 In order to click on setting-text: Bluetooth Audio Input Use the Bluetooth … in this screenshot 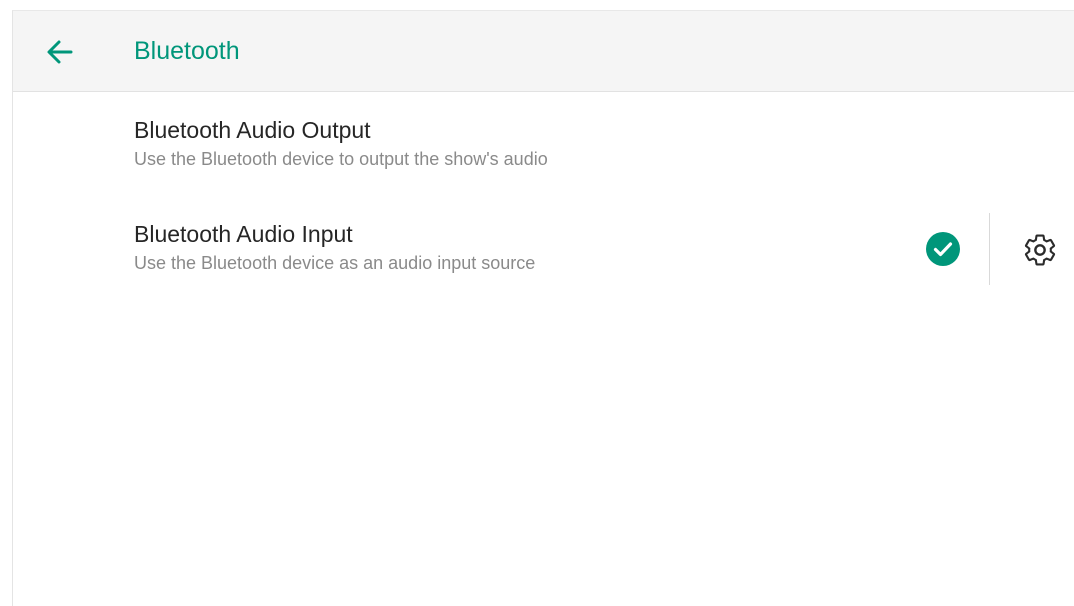, I will do `click(334, 247)`.